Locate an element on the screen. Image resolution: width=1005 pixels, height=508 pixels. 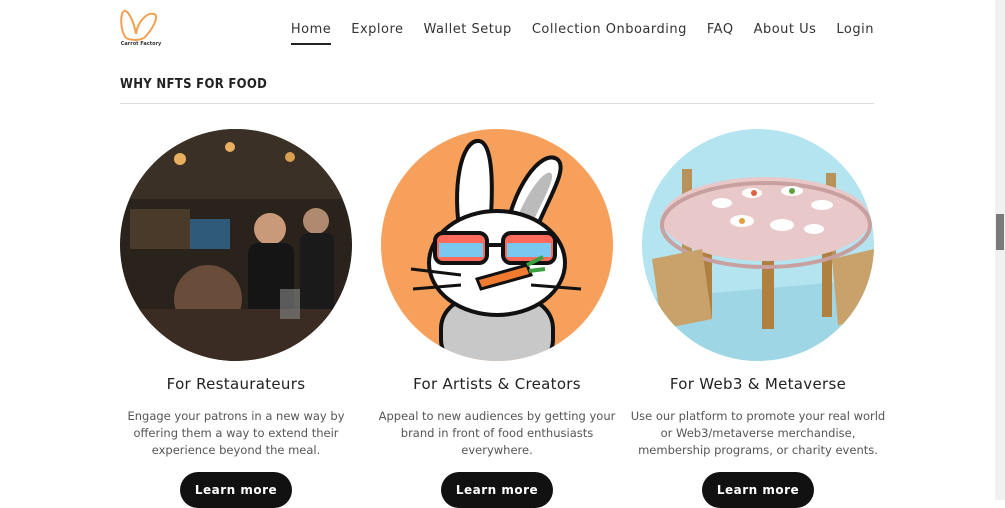
restaurant-photo is located at coordinates (236, 245).